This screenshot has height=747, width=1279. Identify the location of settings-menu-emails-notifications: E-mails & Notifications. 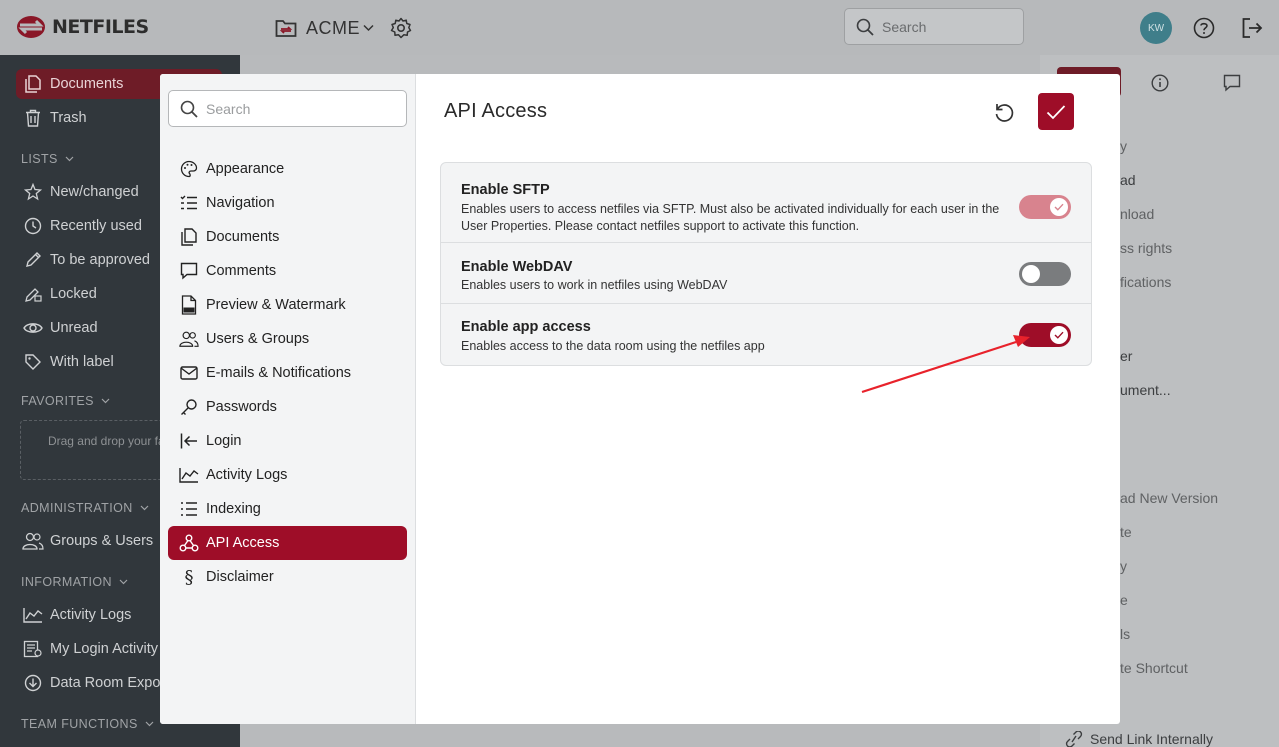
(287, 373).